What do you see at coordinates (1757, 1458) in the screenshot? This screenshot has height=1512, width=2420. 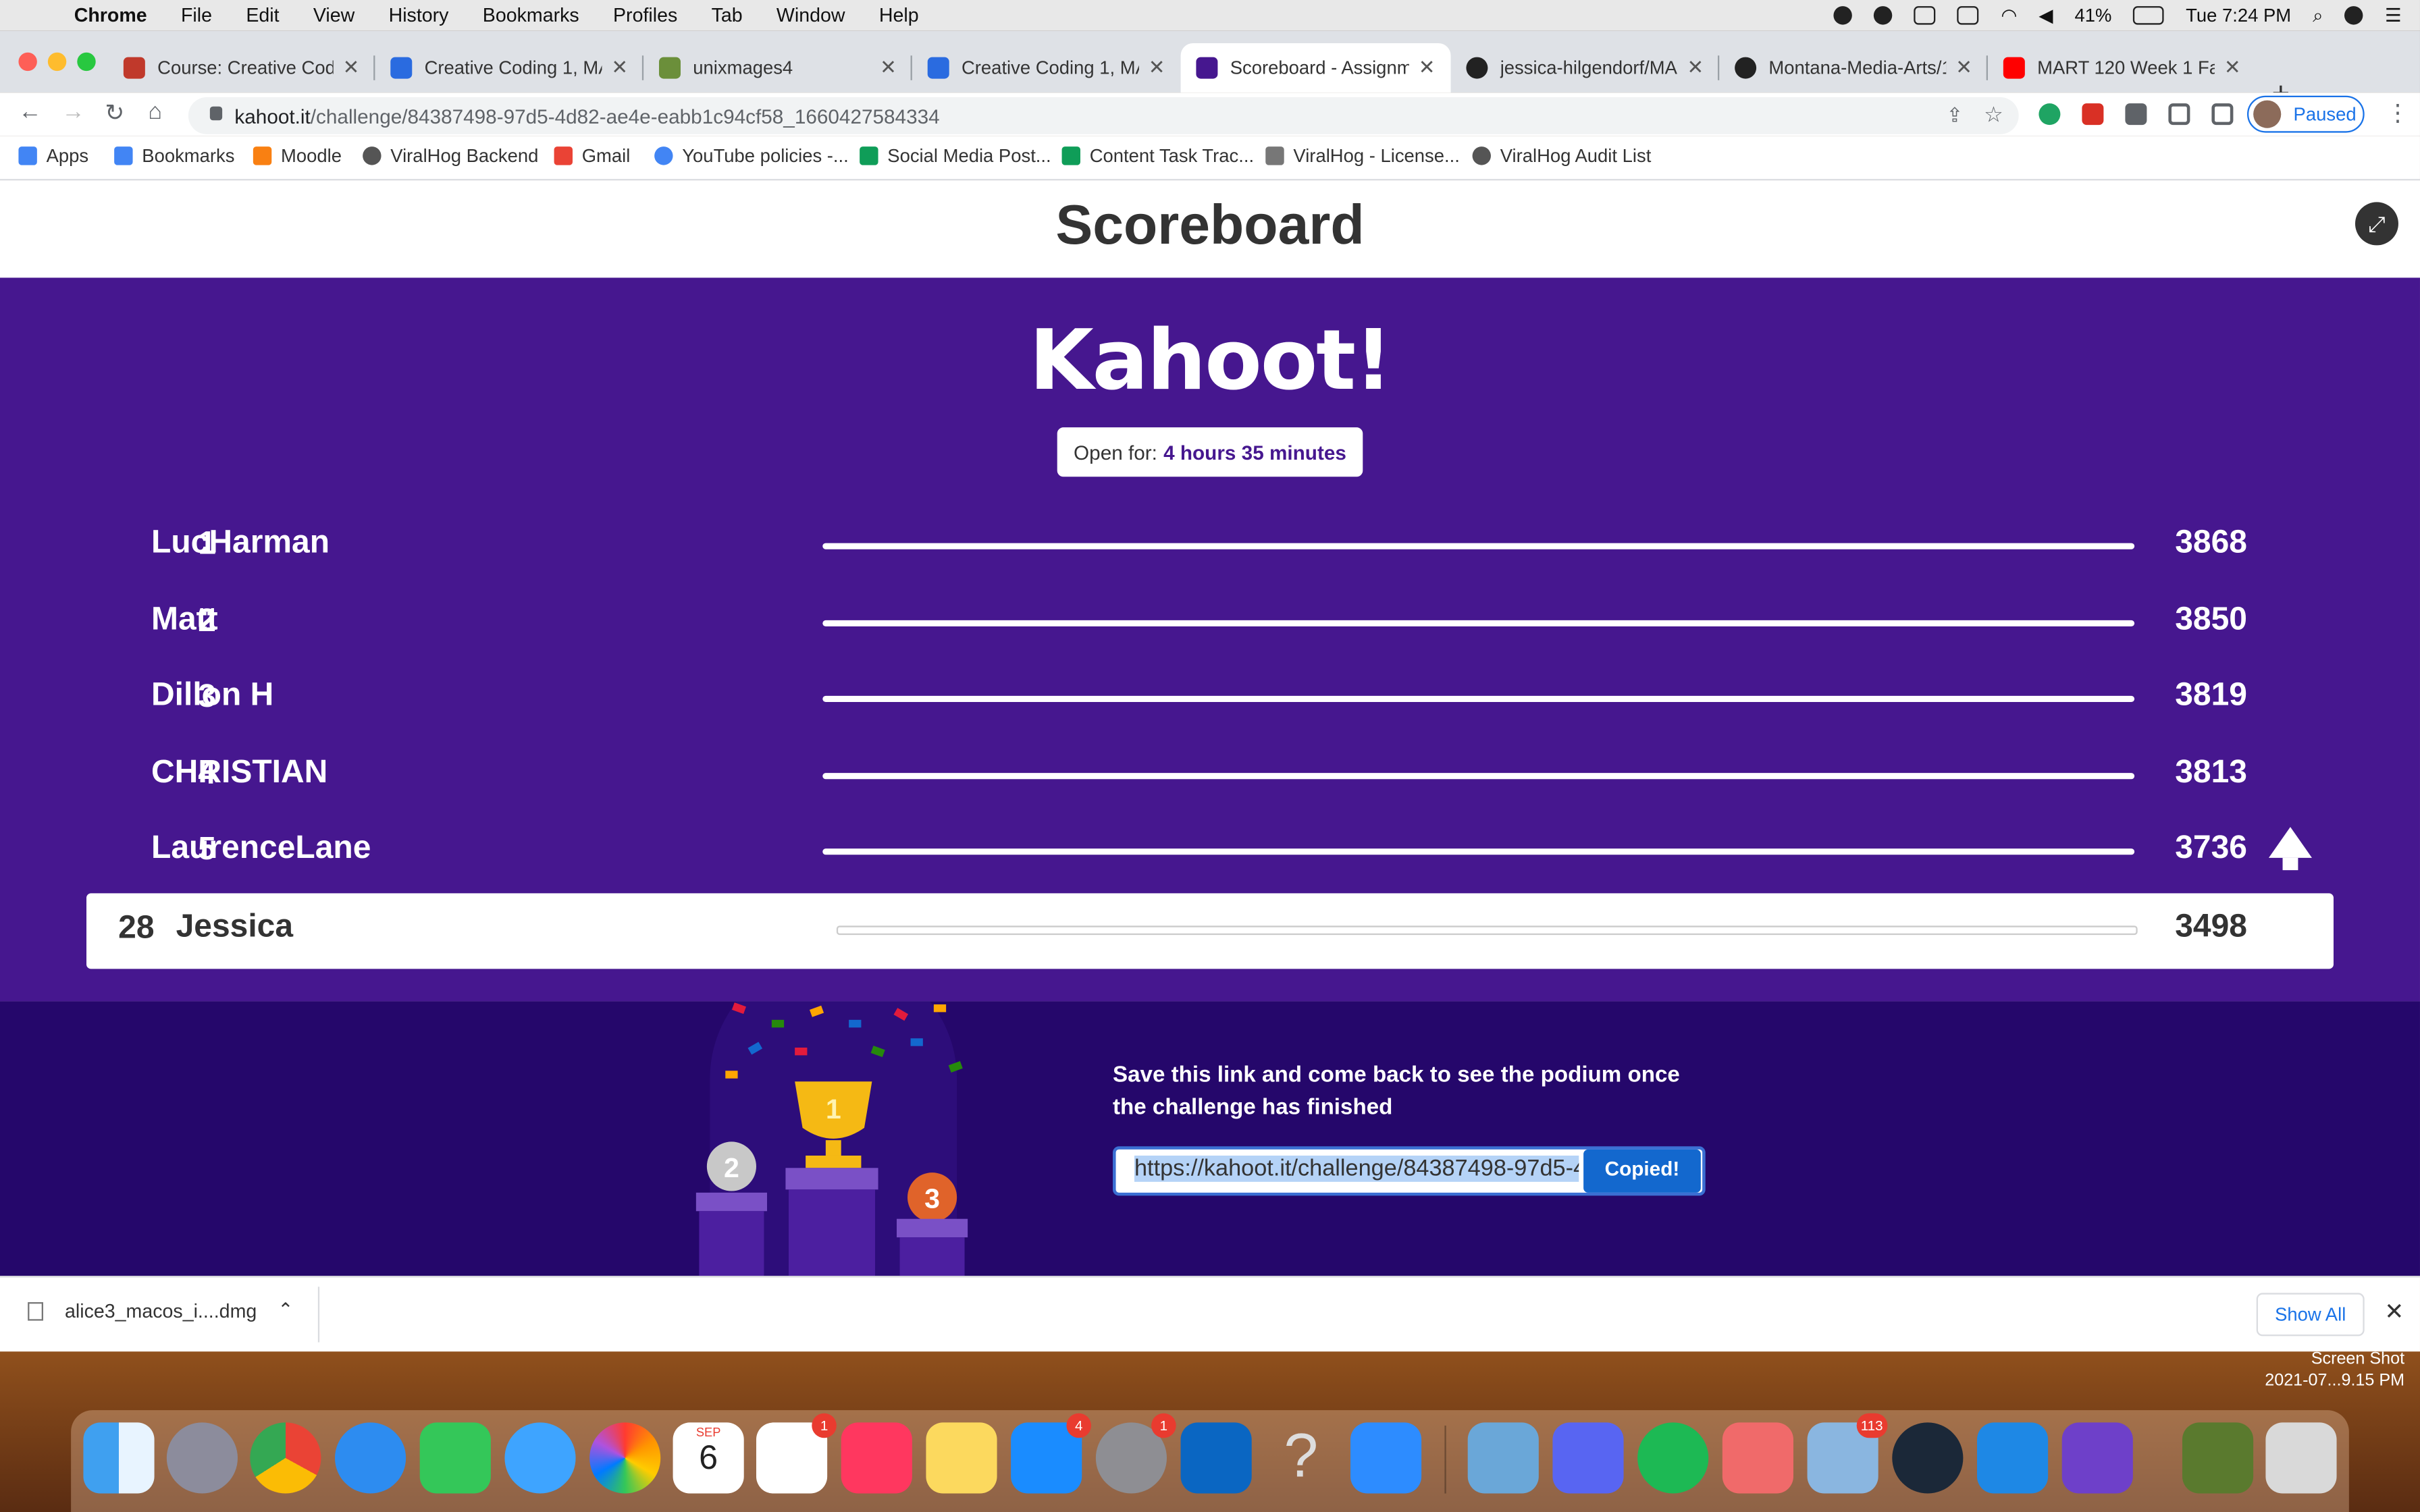 I see `game-app-icon` at bounding box center [1757, 1458].